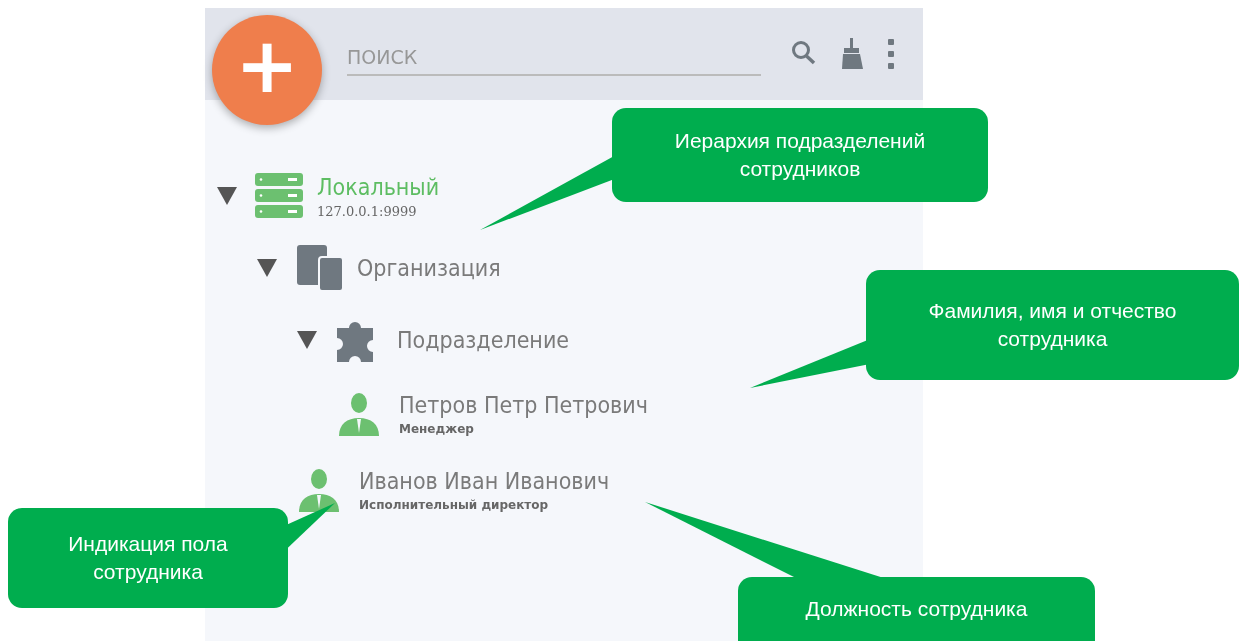  What do you see at coordinates (319, 268) in the screenshot?
I see `documents-icon` at bounding box center [319, 268].